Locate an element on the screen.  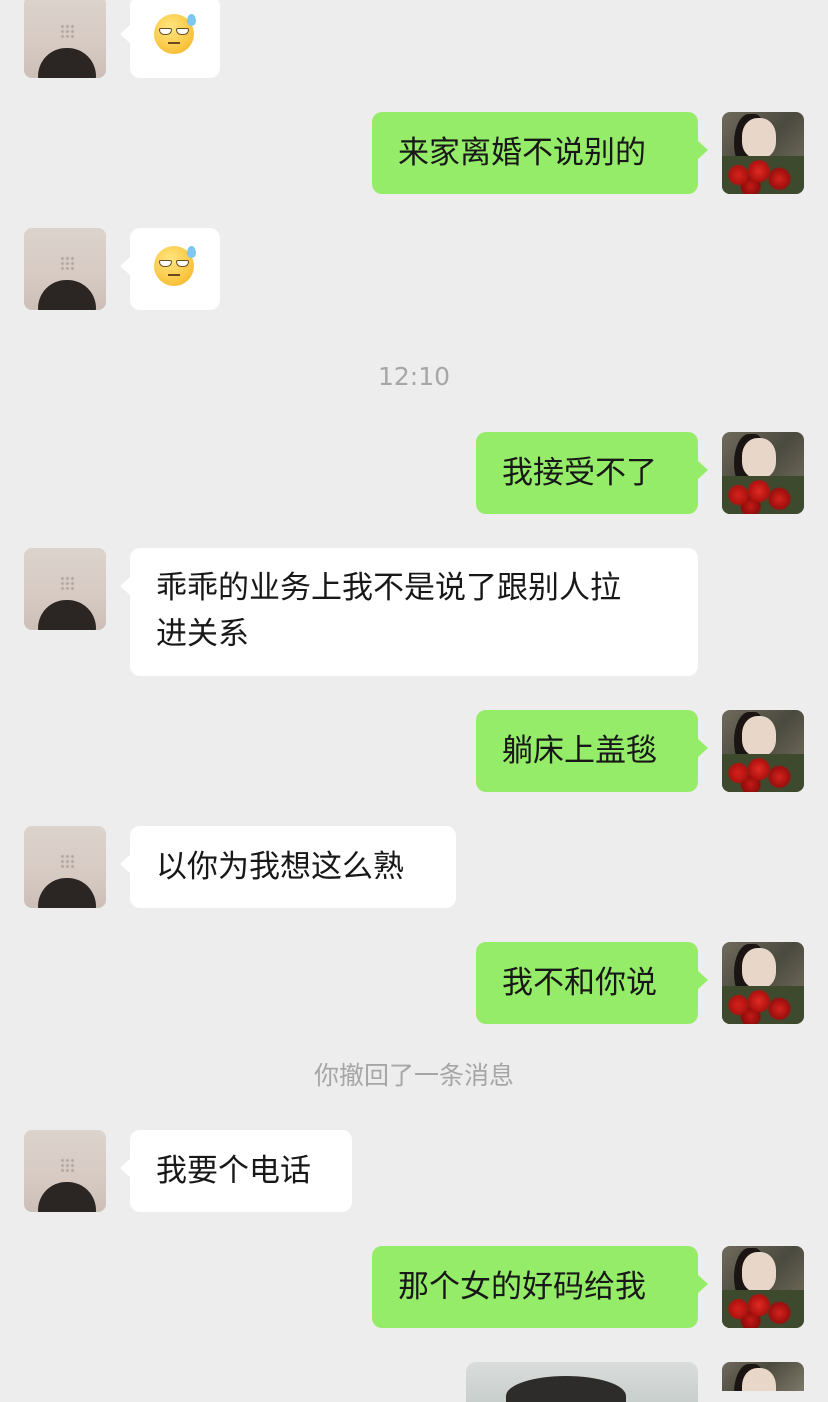
message-bubble-self: 我不和你说 is located at coordinates (592, 983).